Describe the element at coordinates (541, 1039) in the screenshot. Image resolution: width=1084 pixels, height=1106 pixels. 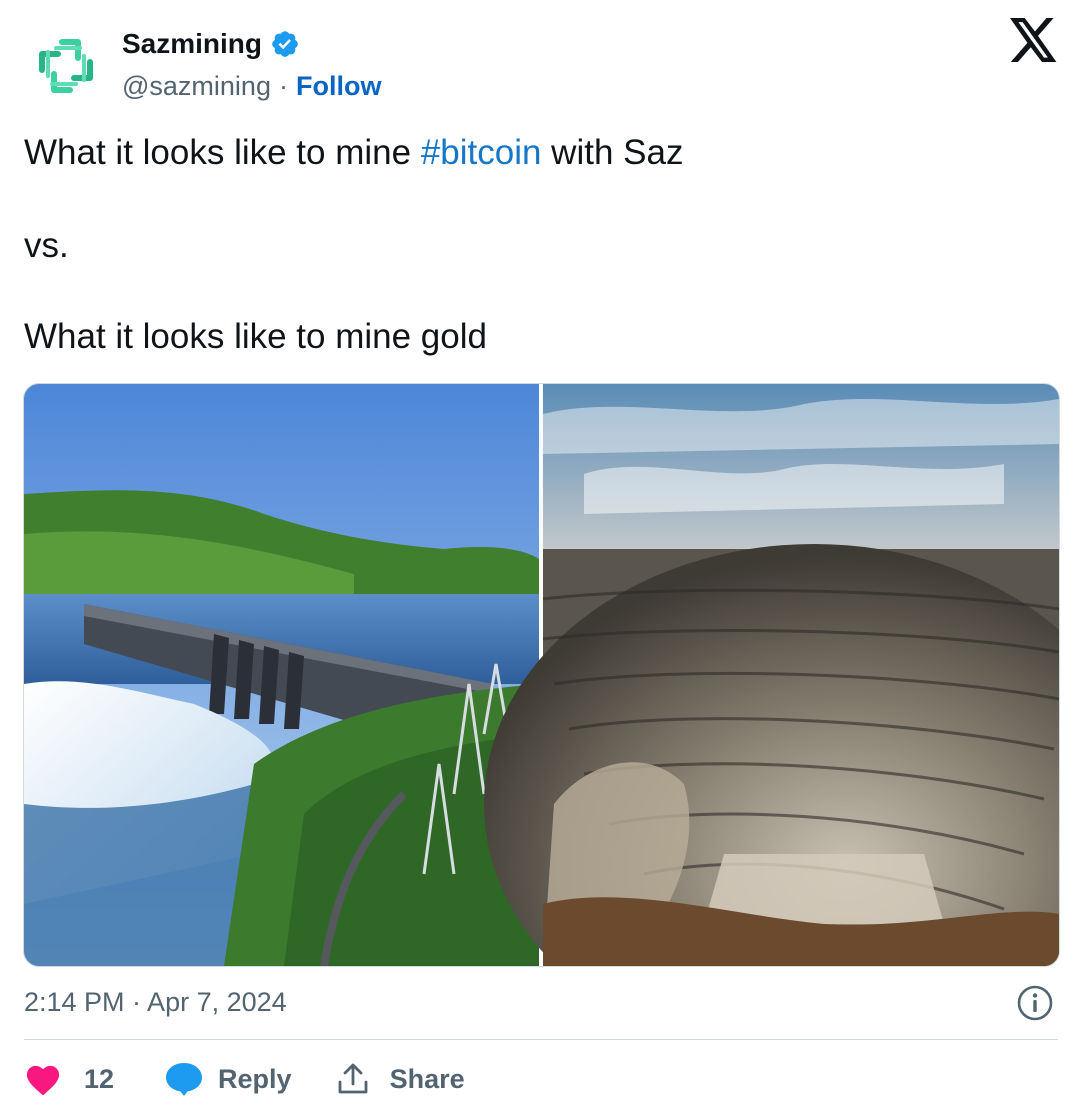
I see `footer-divider` at that location.